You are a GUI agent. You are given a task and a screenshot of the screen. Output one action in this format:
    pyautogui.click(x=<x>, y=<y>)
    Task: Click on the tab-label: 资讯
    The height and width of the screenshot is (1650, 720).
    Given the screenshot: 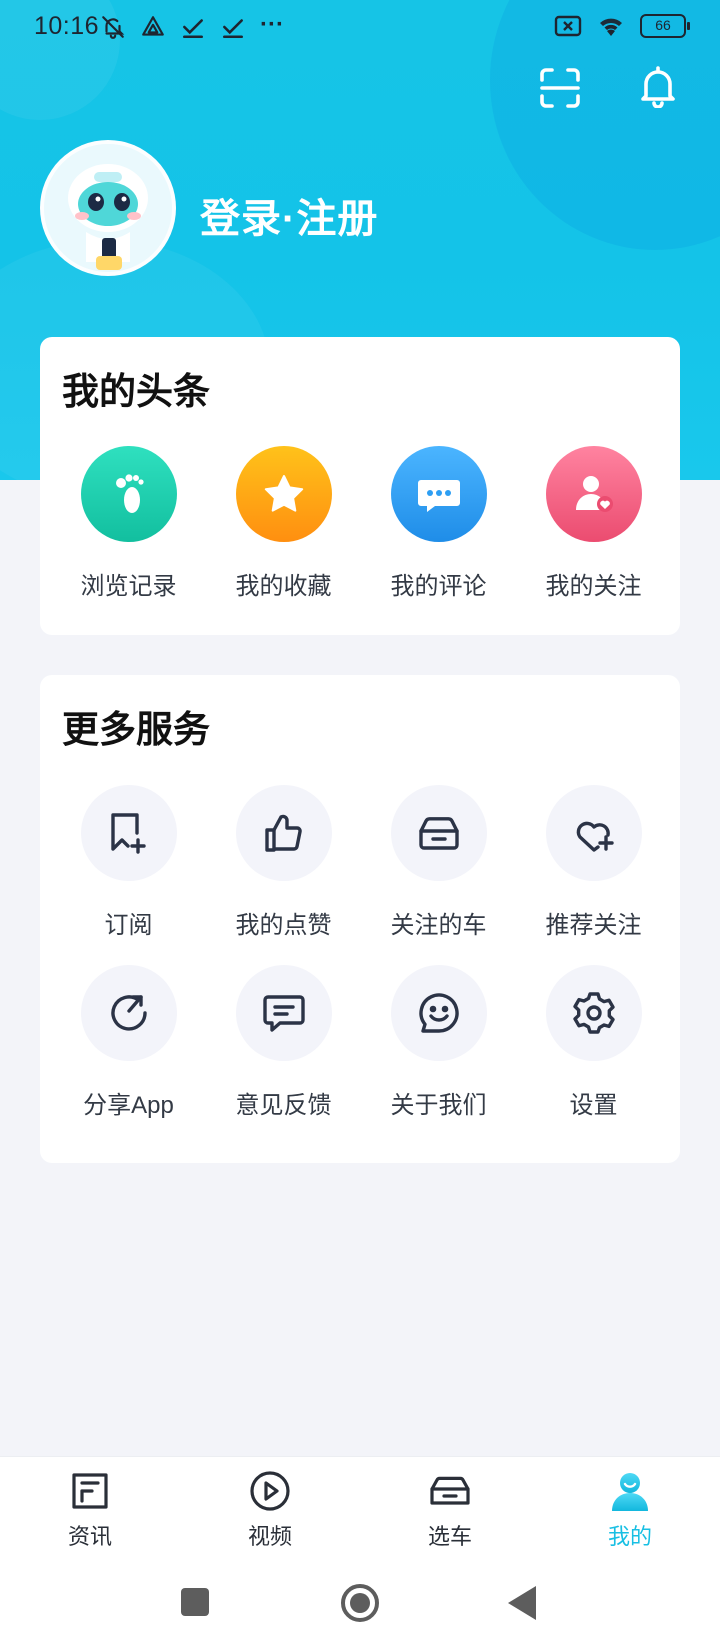 What is the action you would take?
    pyautogui.click(x=89, y=1536)
    